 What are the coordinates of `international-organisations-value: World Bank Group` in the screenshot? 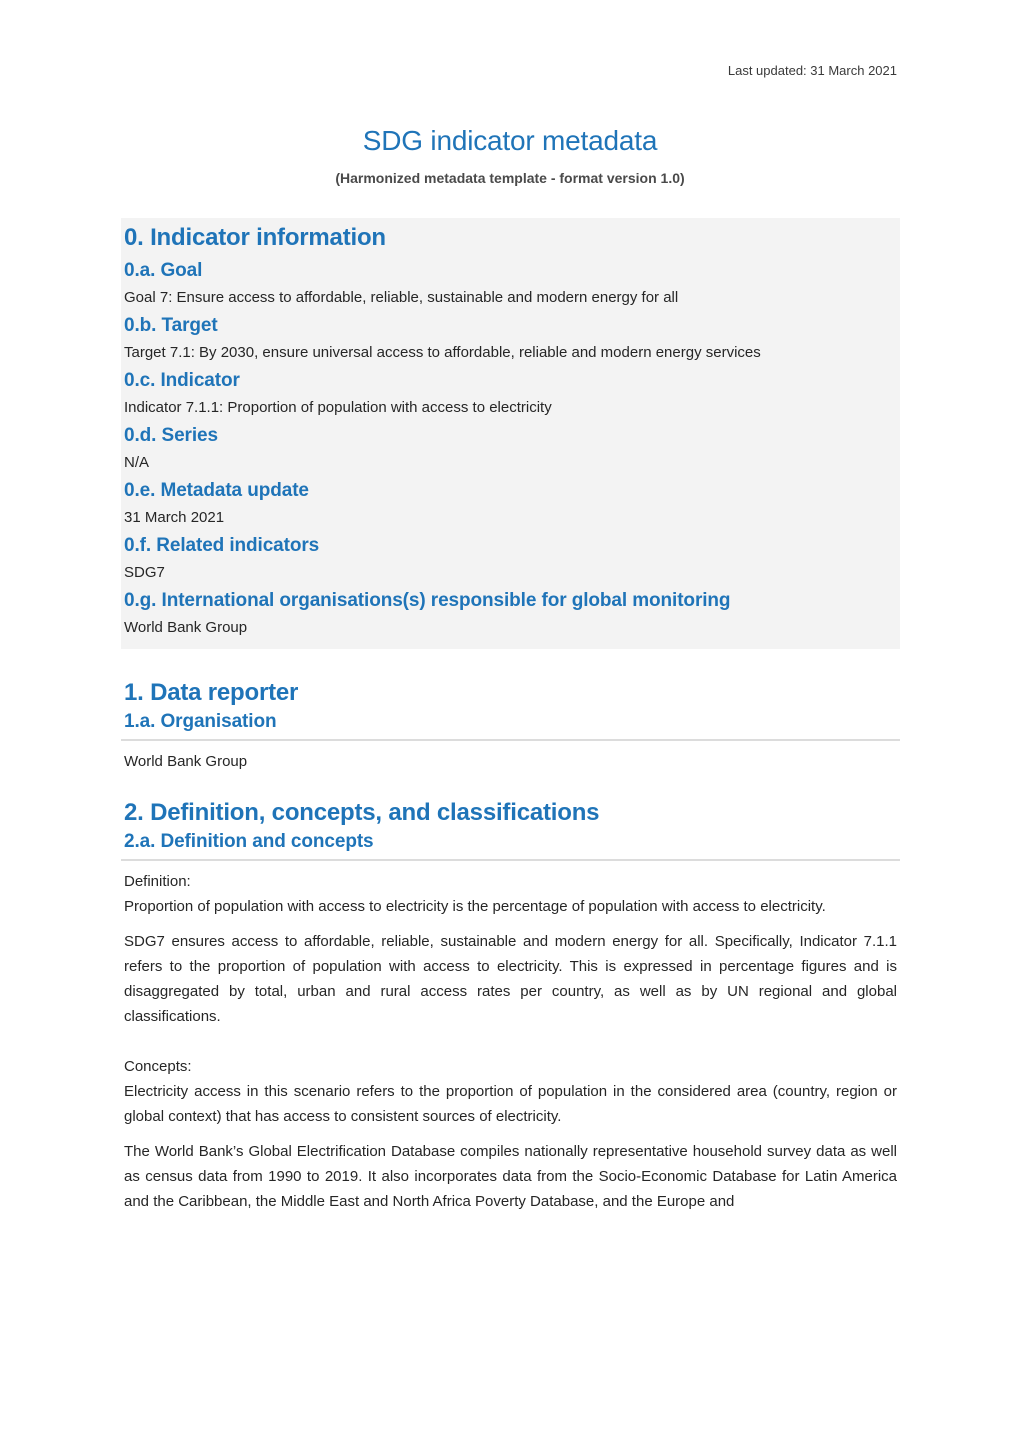 It's located at (186, 627).